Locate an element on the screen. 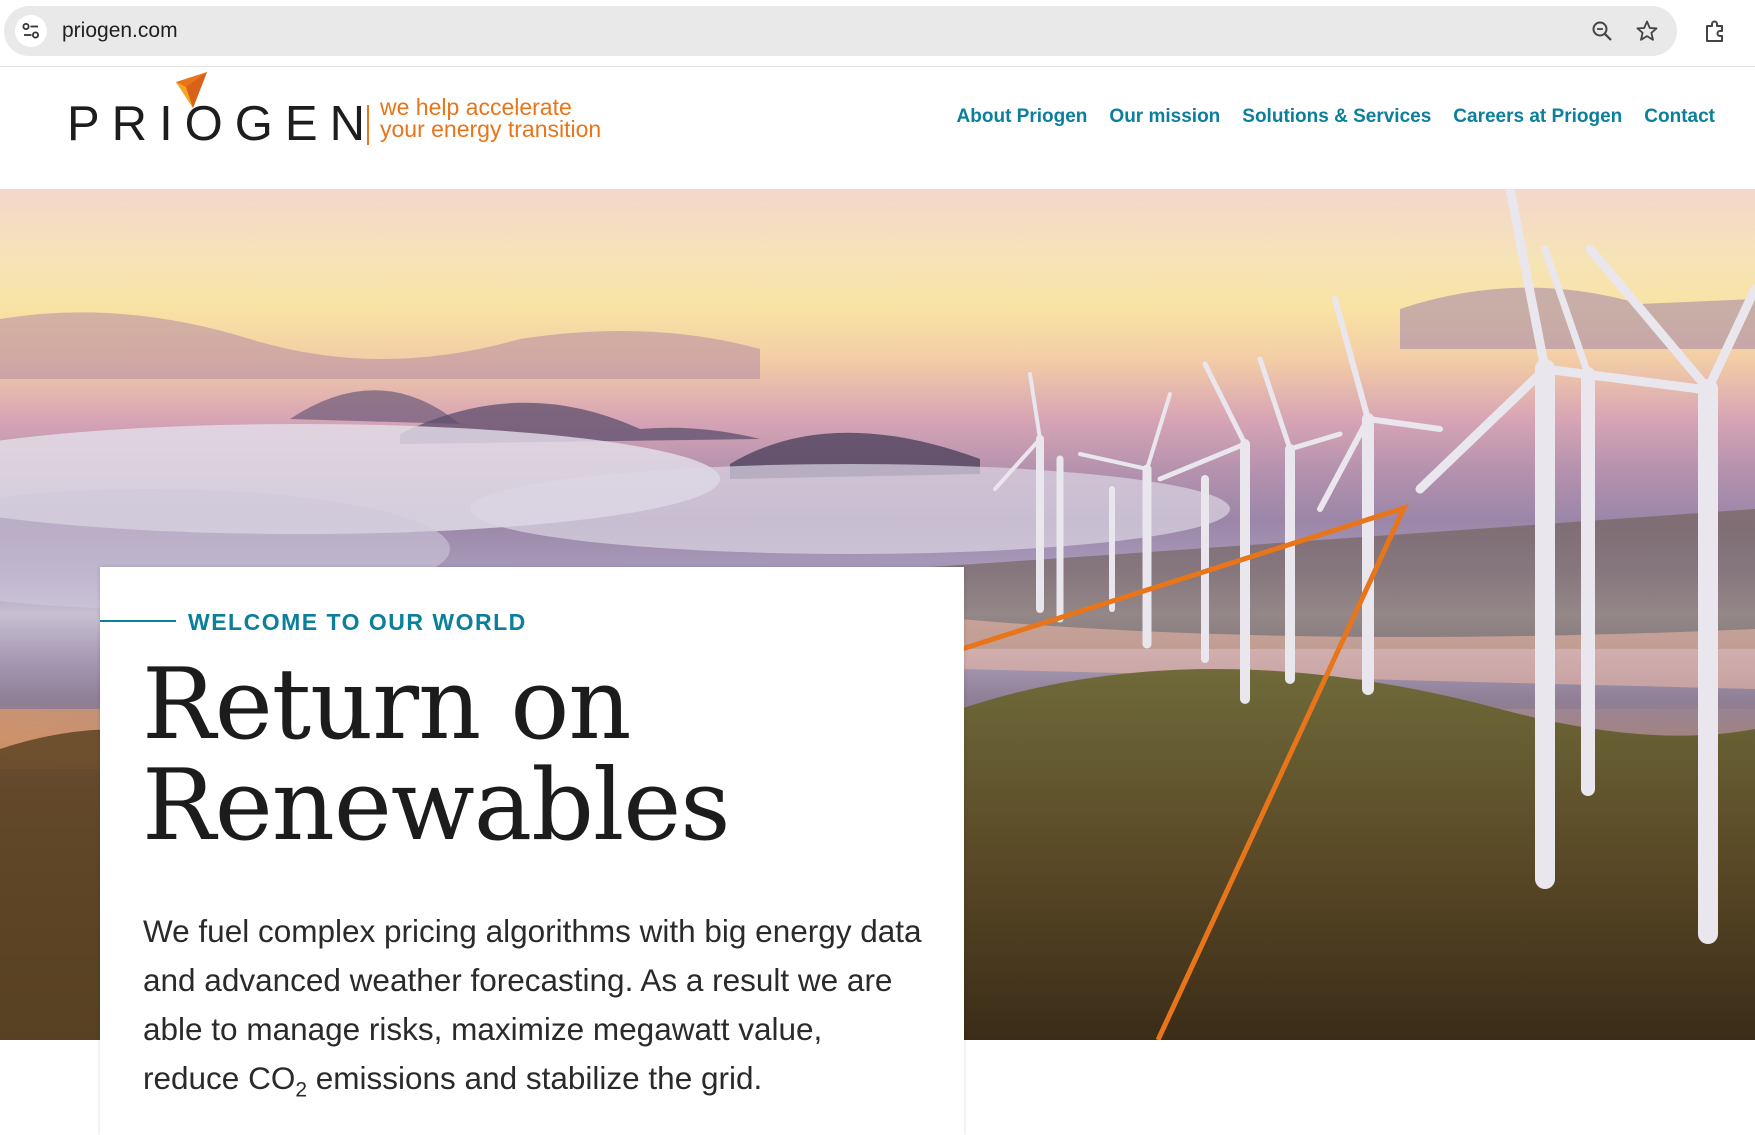 This screenshot has height=1135, width=1755. logo-wordmark: PRIOGEN is located at coordinates (222, 124).